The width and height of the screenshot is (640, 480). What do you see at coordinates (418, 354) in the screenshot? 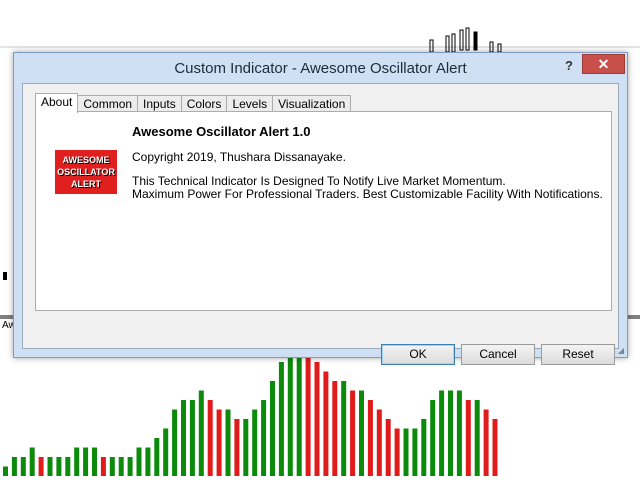
I see `ok-button: OK` at bounding box center [418, 354].